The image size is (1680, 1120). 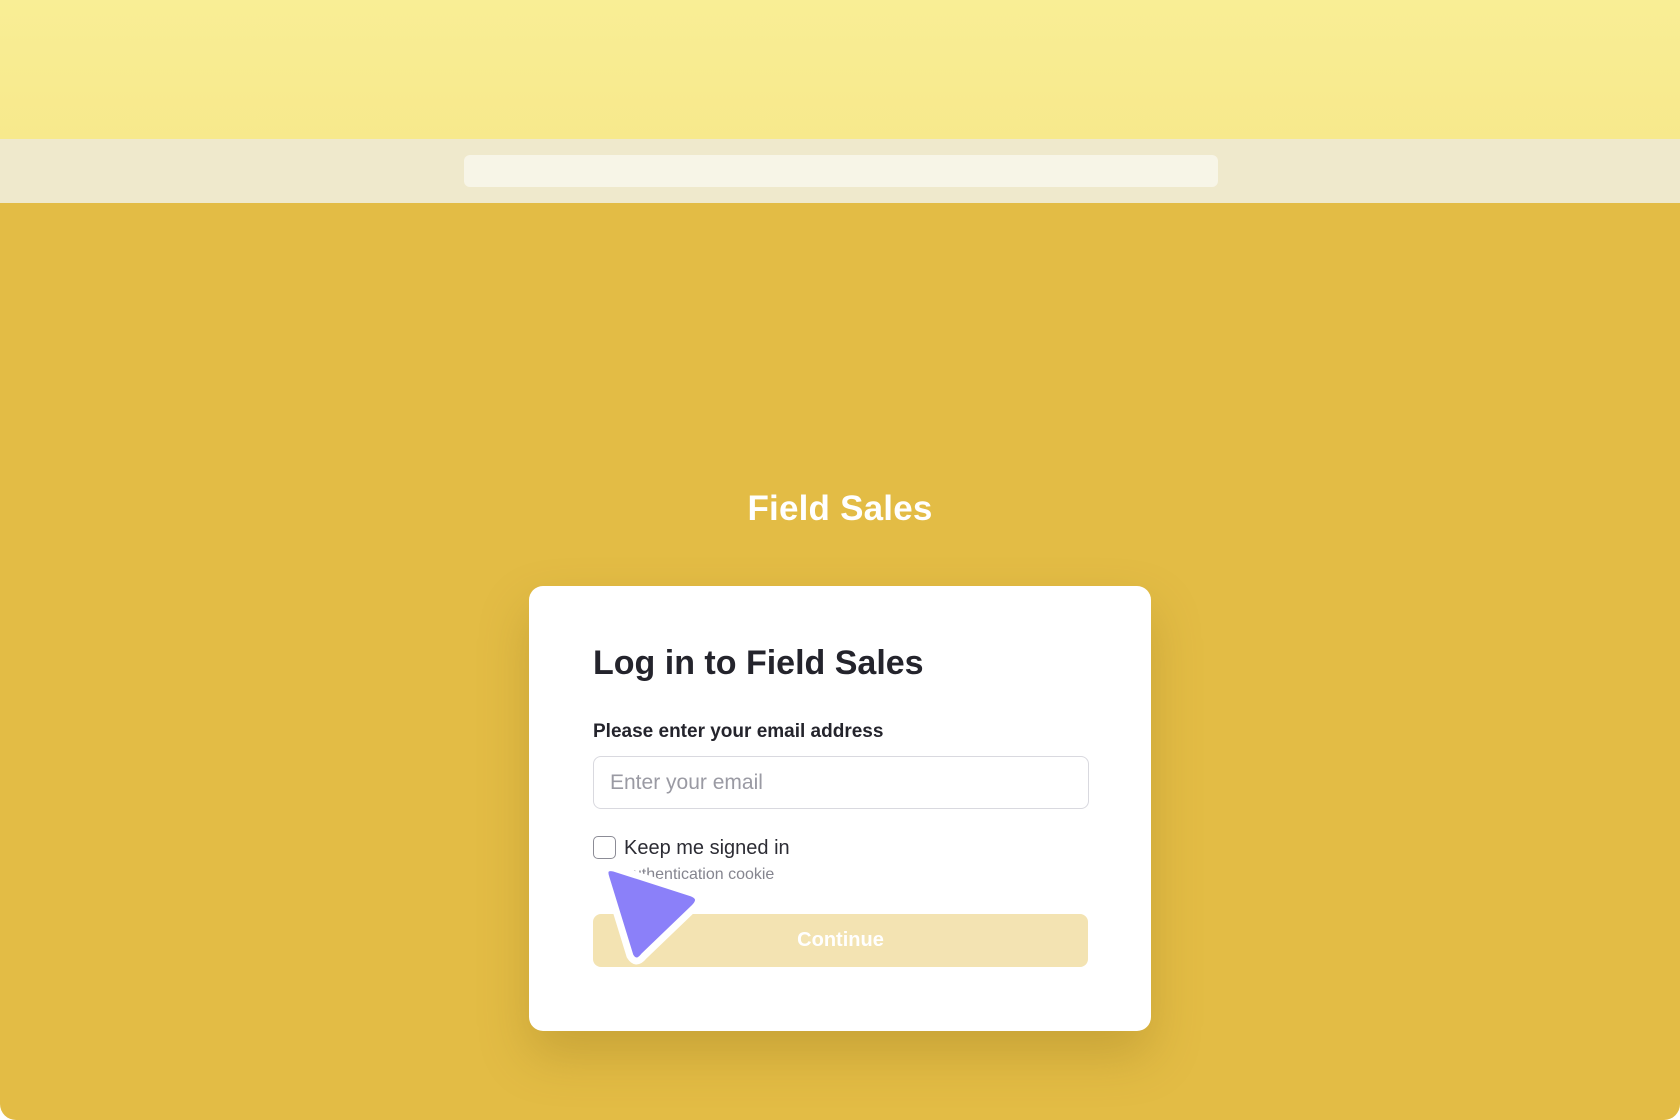 What do you see at coordinates (840, 508) in the screenshot?
I see `app-title: Field Sales` at bounding box center [840, 508].